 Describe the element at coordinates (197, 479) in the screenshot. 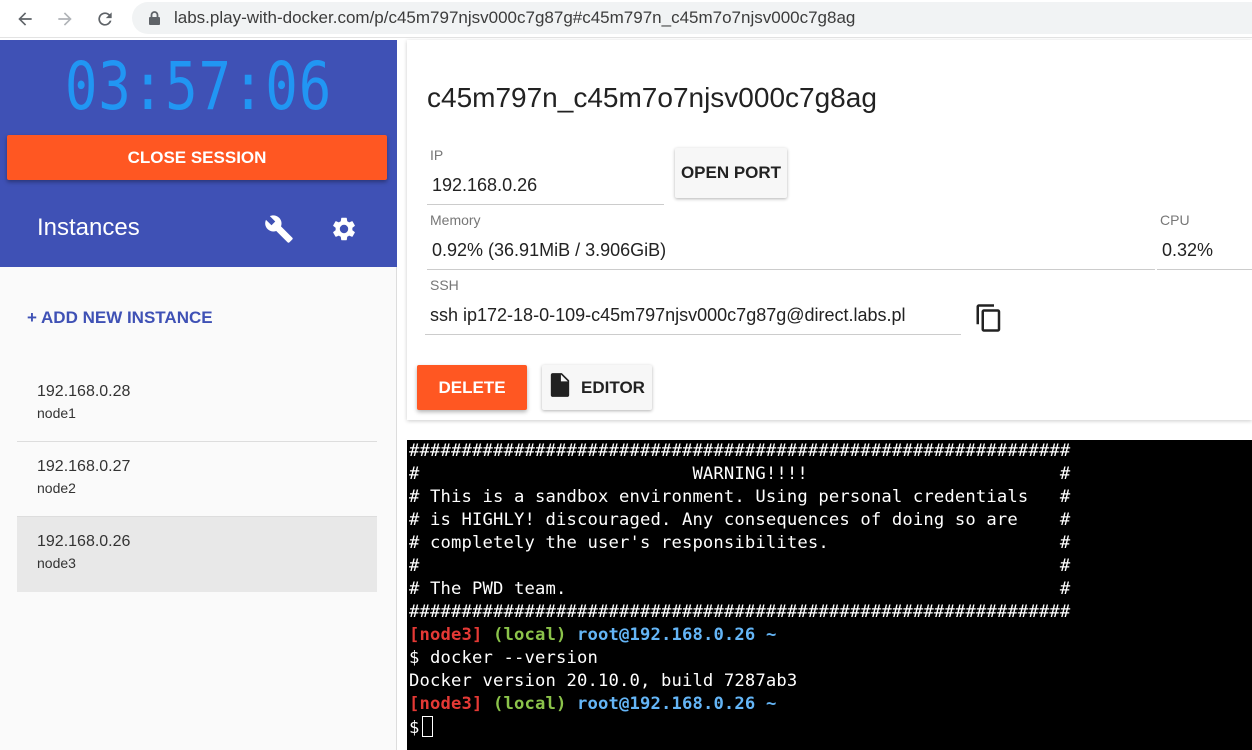

I see `instance-item-node2: 192.168.0.27 node2` at that location.